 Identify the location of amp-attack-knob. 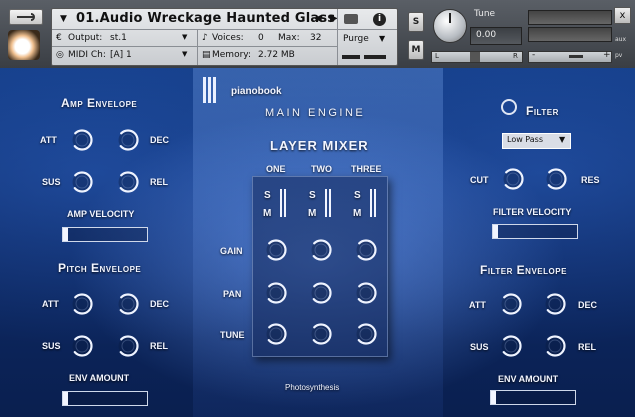
(82, 140).